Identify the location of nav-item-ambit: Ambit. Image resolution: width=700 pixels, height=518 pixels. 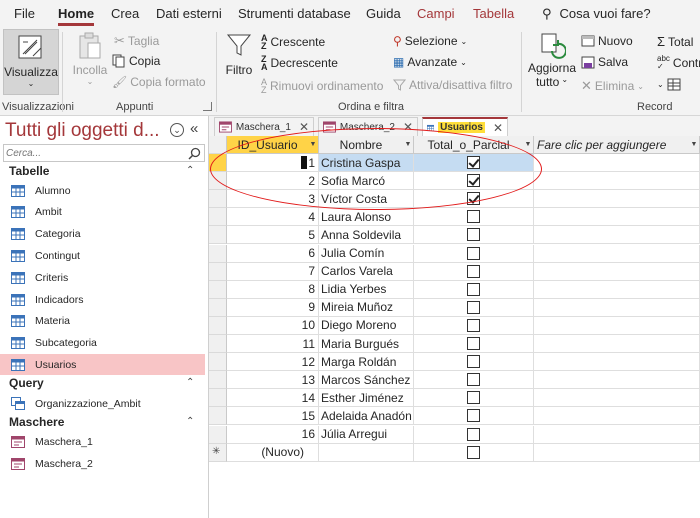
(102, 212).